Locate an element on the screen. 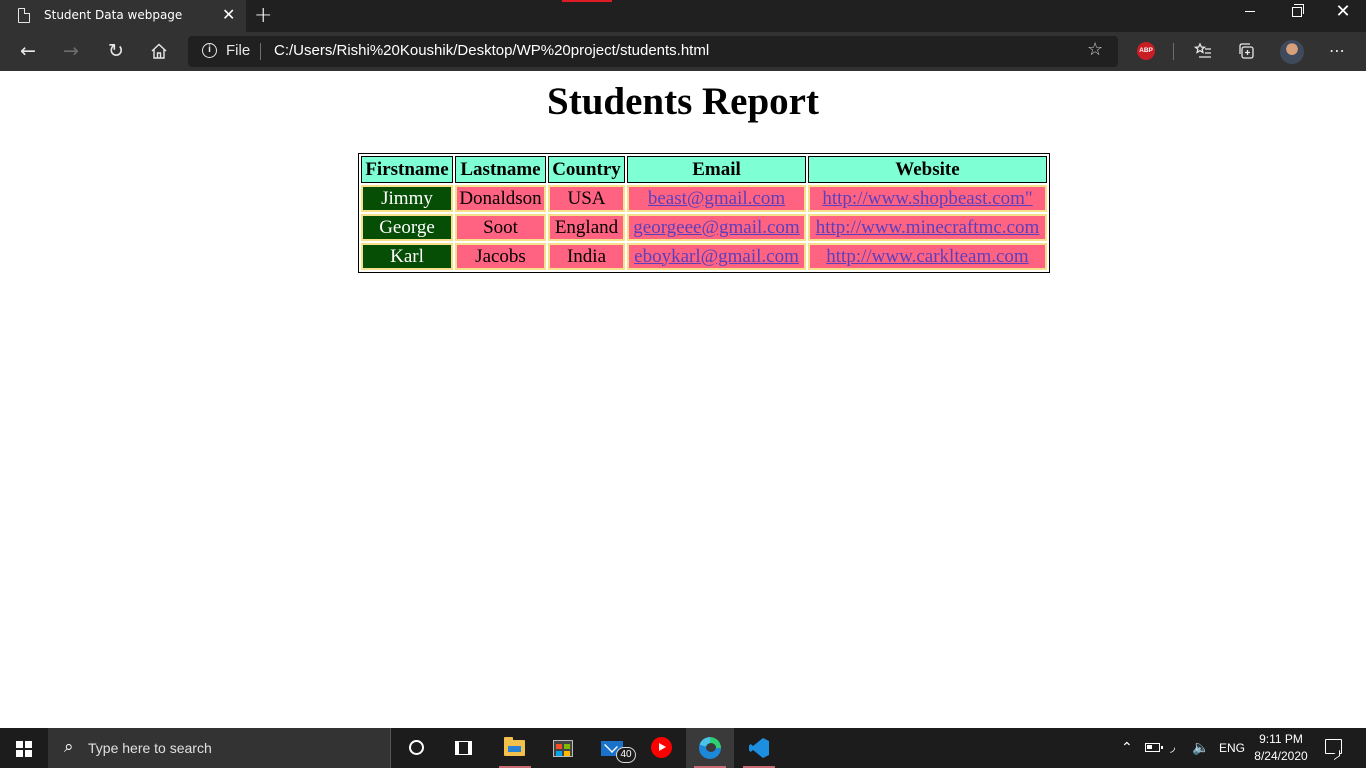 This screenshot has width=1366, height=768. email-link: beast@gmail.com is located at coordinates (716, 198).